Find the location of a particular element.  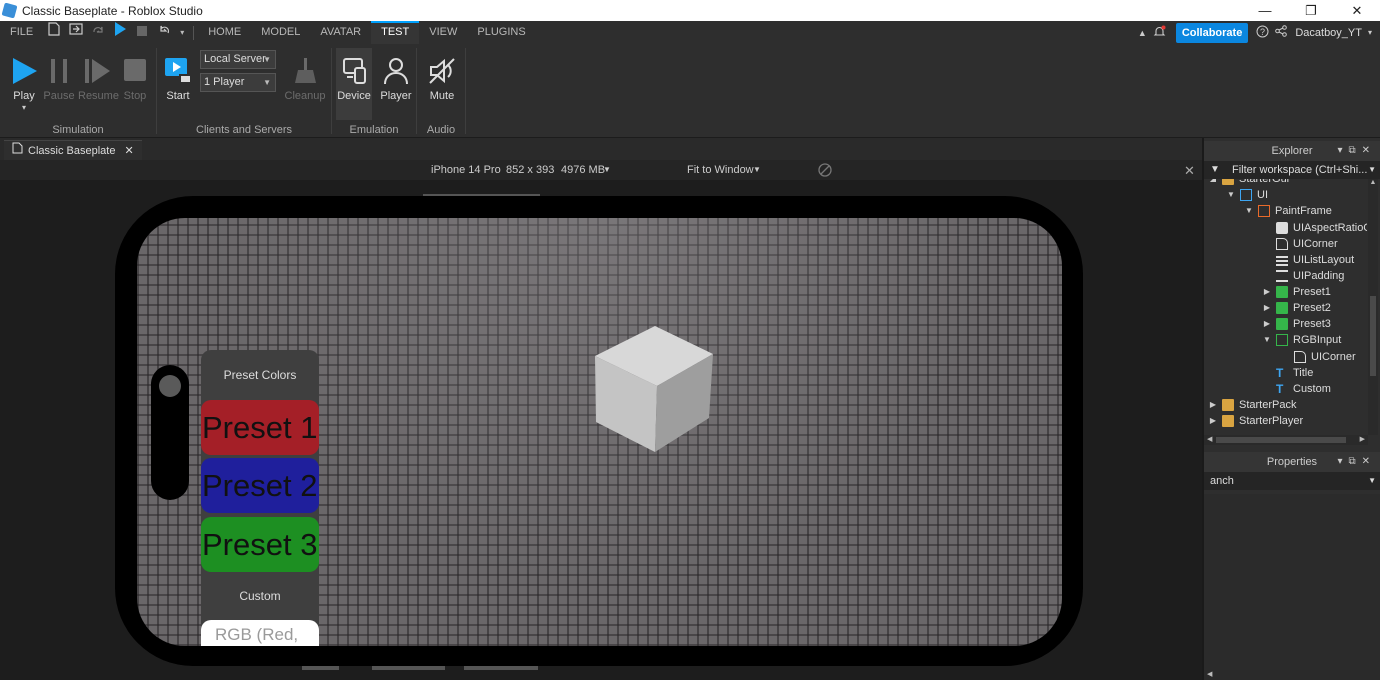

collaborate-button: Collaborate is located at coordinates (1212, 32).